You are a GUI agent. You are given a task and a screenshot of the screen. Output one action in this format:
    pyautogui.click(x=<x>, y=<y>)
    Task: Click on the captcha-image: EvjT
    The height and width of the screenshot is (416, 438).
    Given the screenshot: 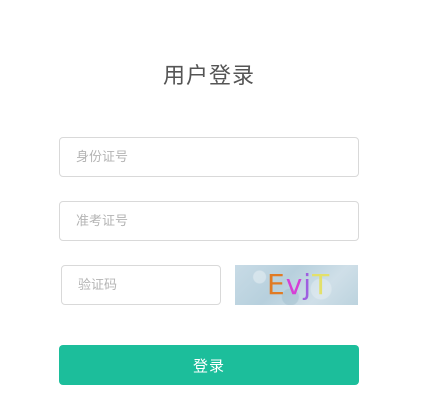 What is the action you would take?
    pyautogui.click(x=296, y=285)
    